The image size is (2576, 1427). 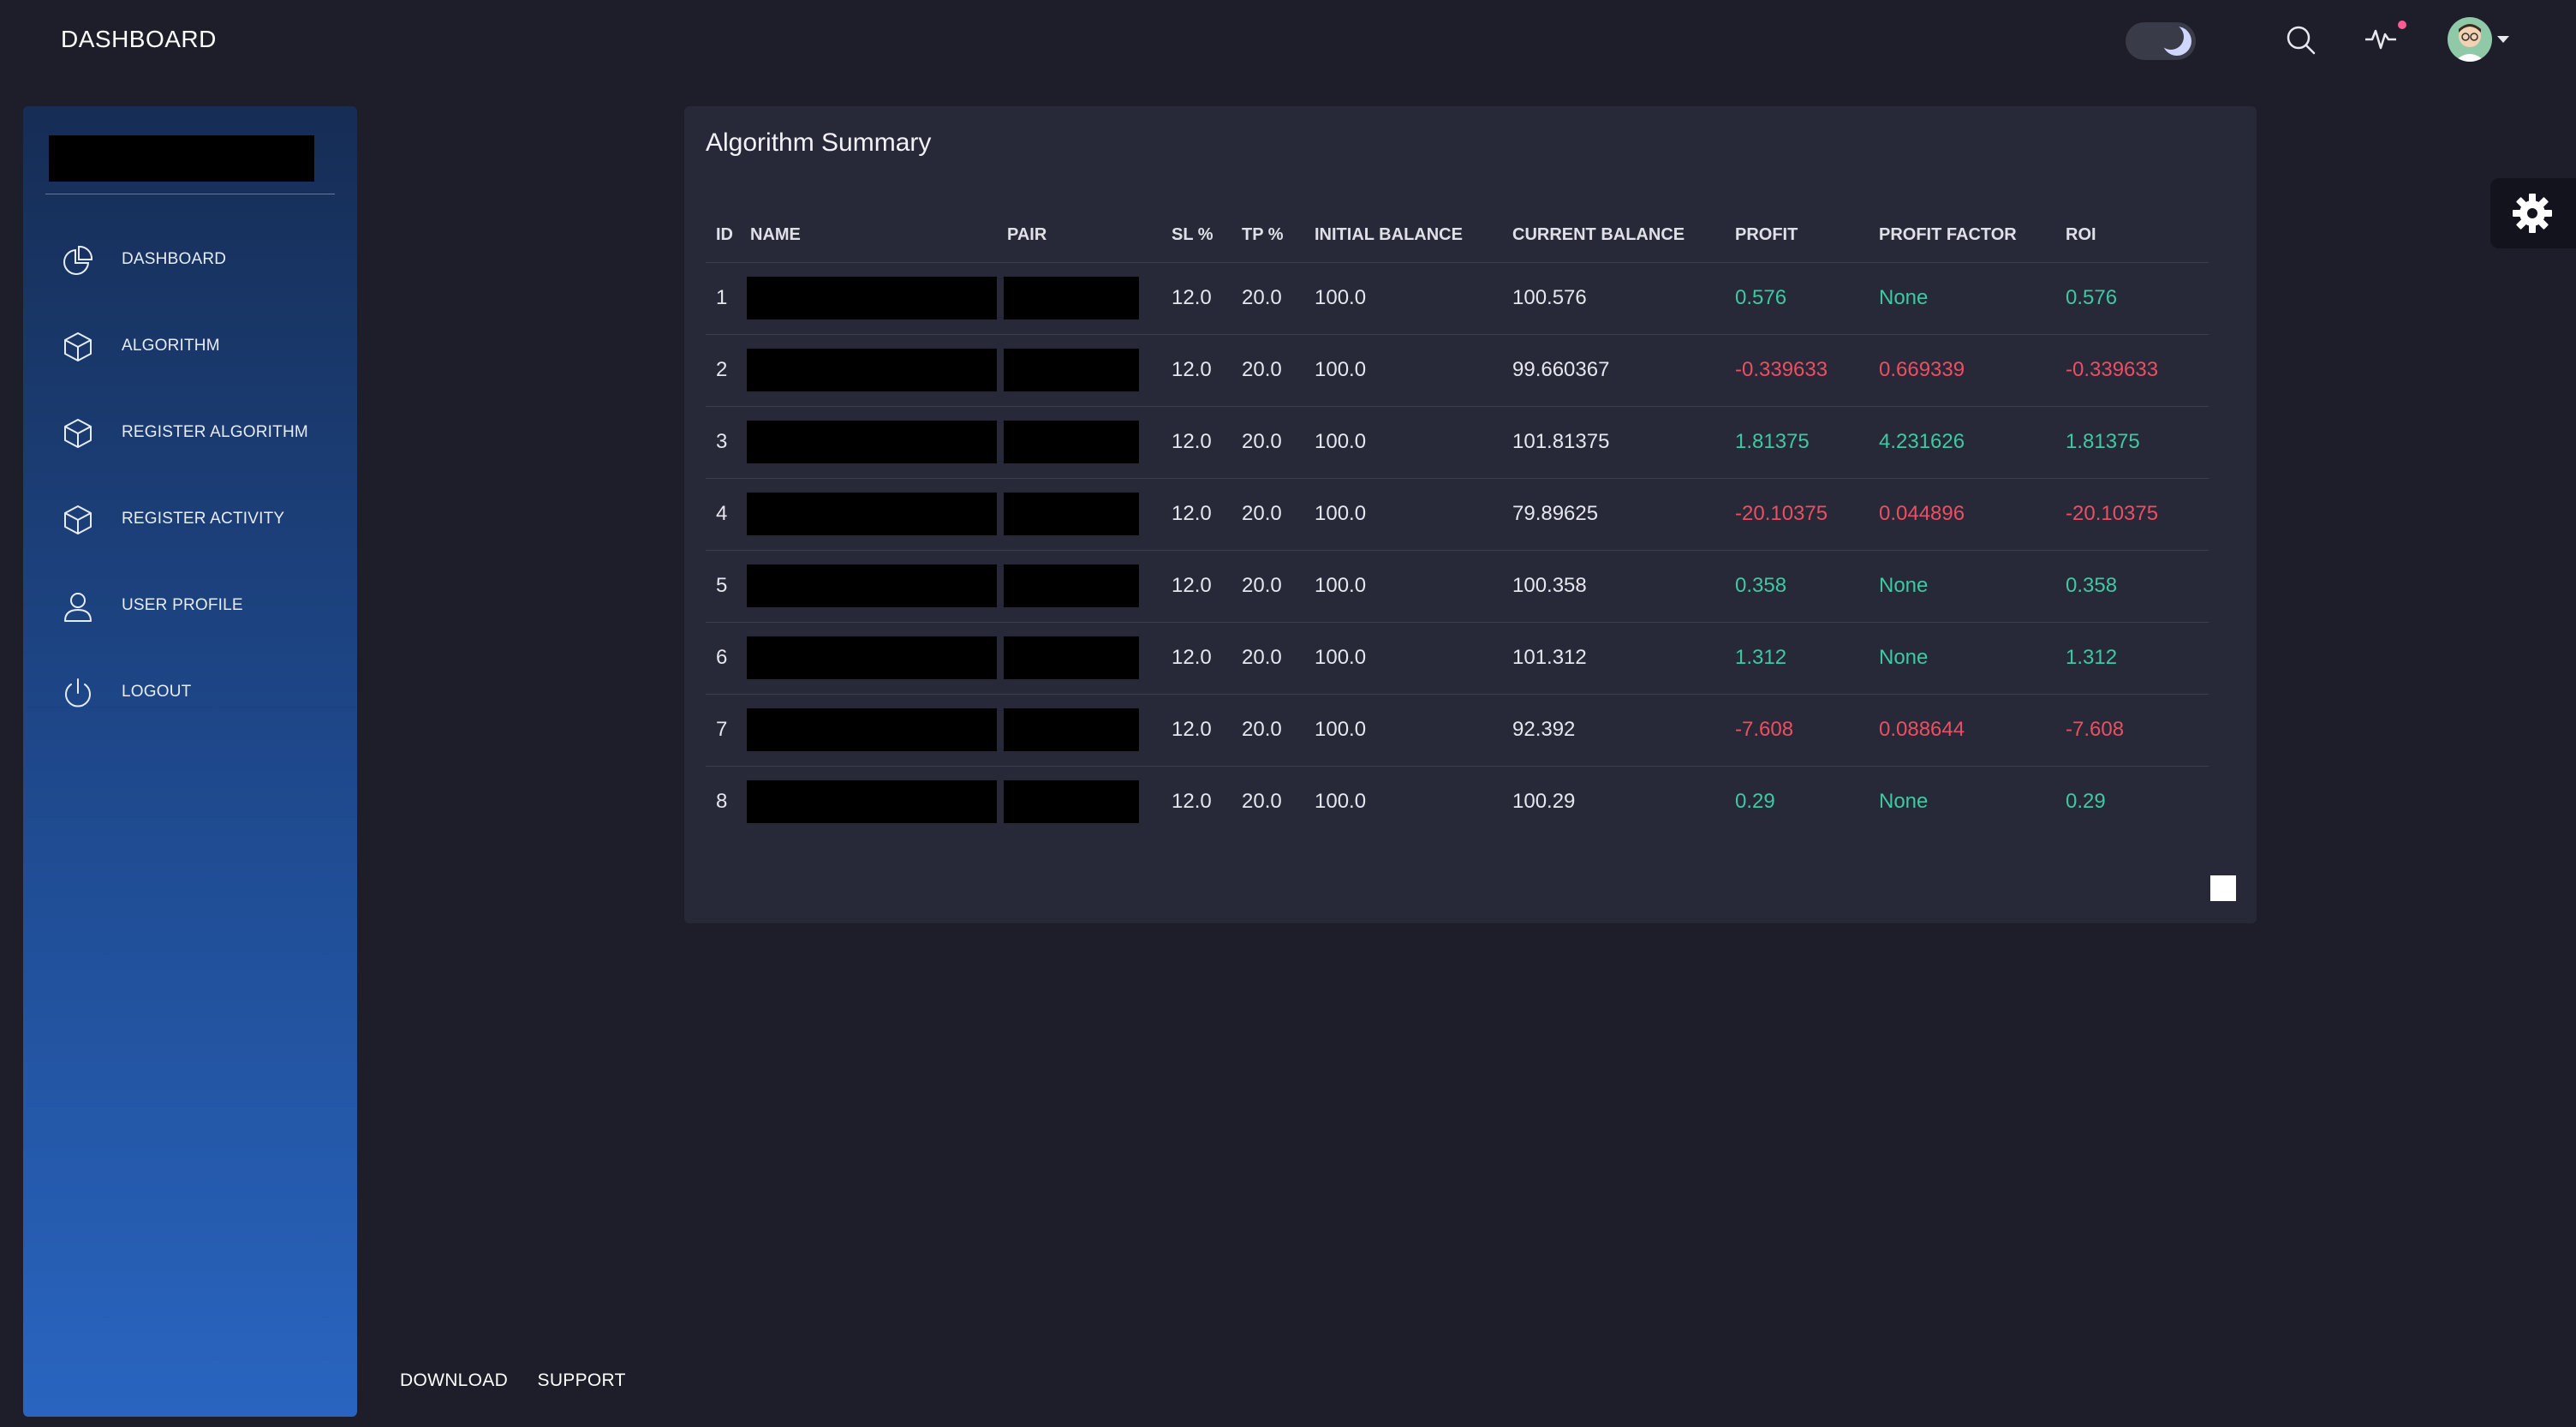 I want to click on sidebar-item-register-algorithm: REGISTER ALGORITHM, so click(x=190, y=432).